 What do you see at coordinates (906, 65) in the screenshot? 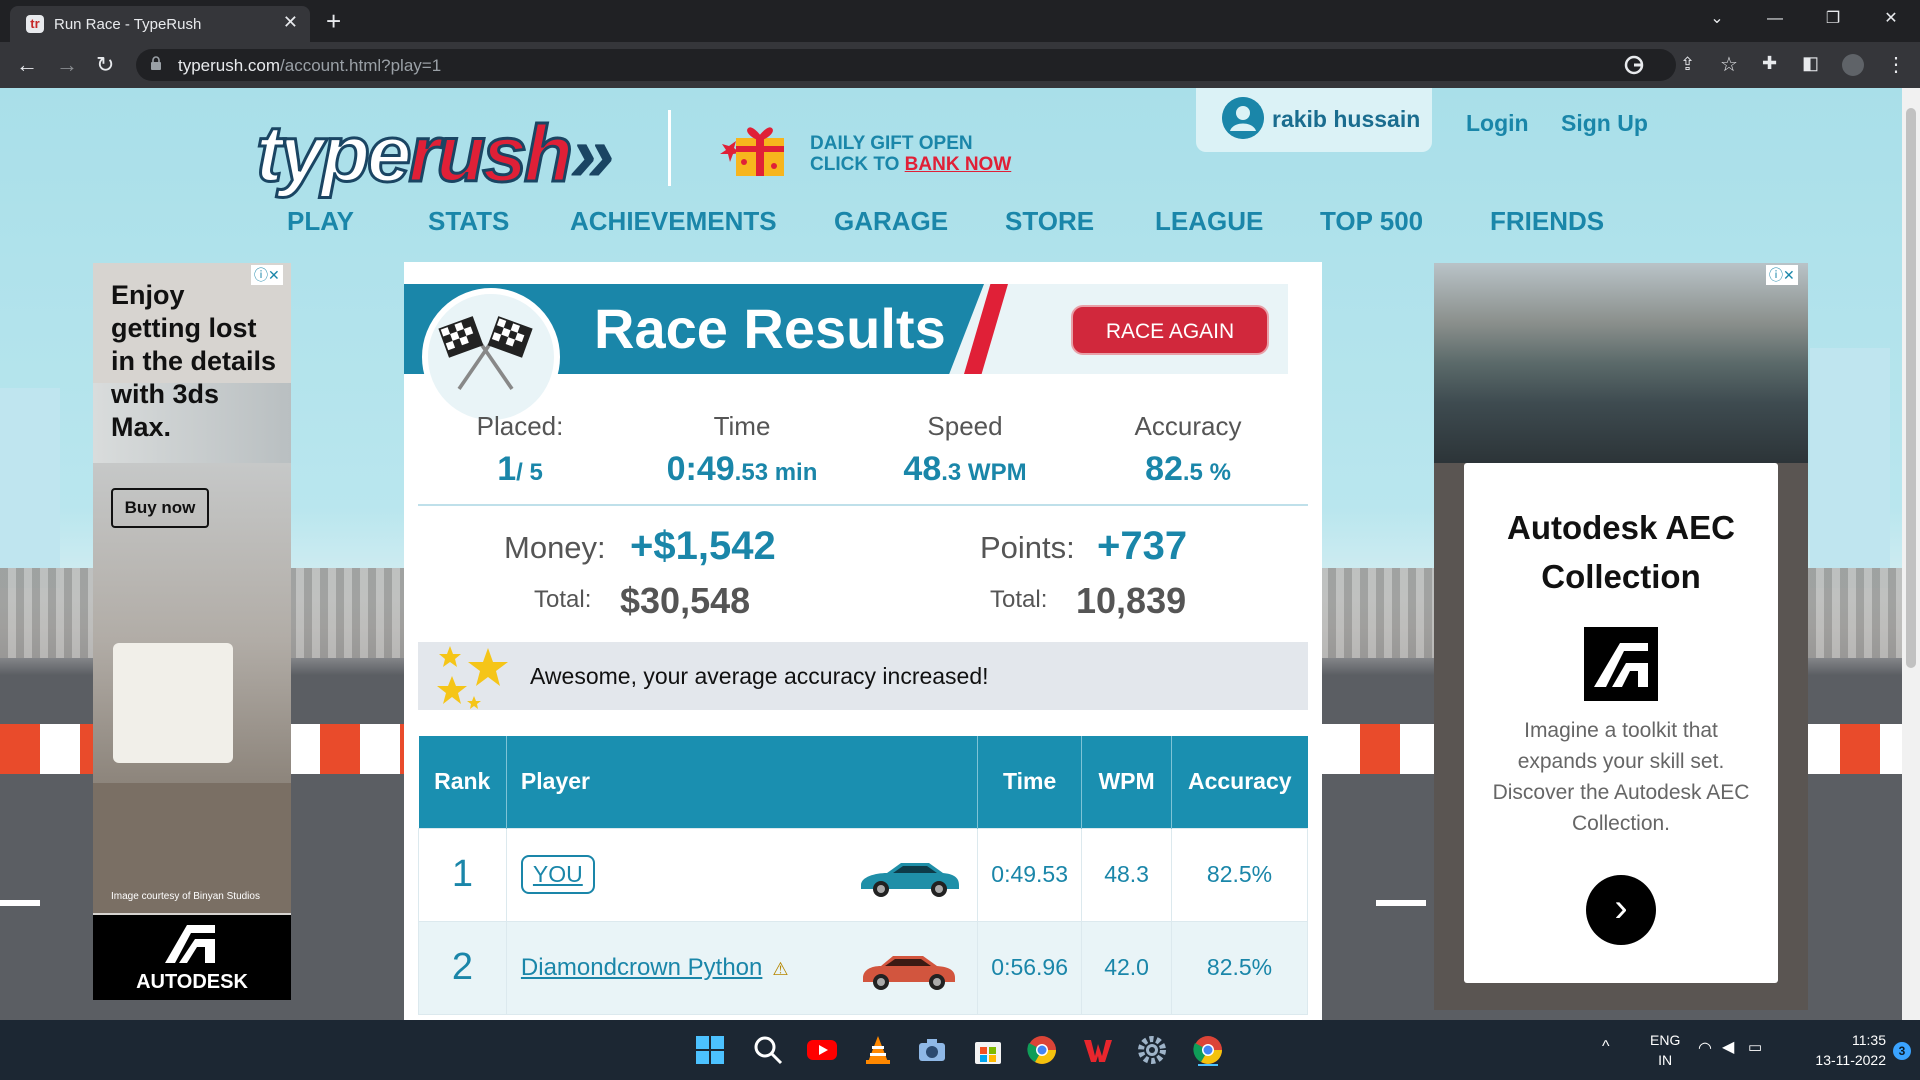
I see `address-bar: typerush.com/account.html?play=1` at bounding box center [906, 65].